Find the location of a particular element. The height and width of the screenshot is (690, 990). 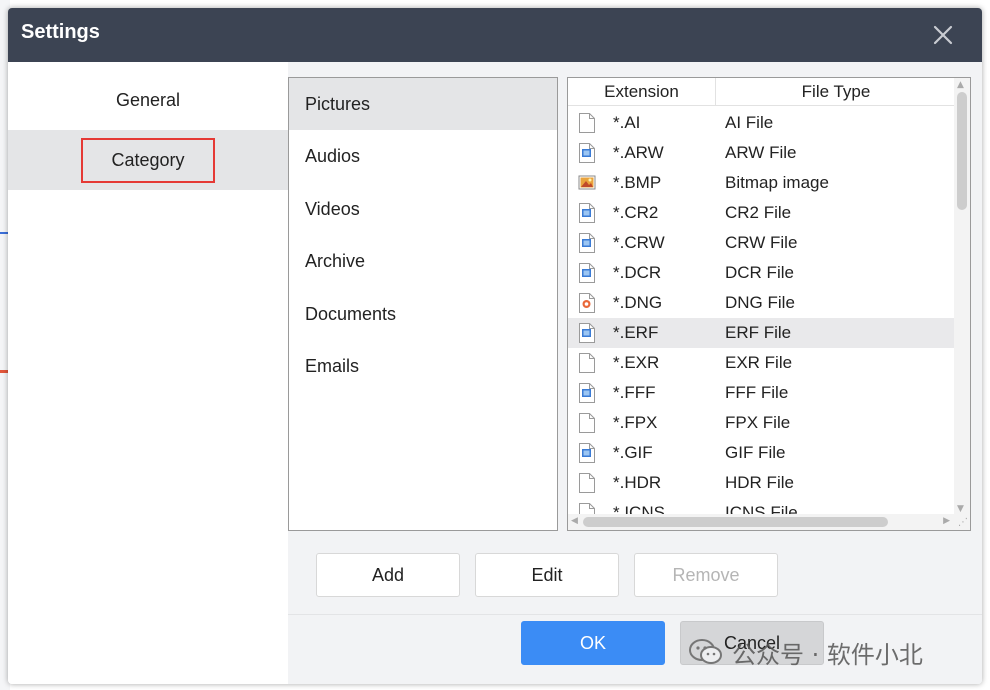

table-row: *.HDR HDR File is located at coordinates (761, 483).